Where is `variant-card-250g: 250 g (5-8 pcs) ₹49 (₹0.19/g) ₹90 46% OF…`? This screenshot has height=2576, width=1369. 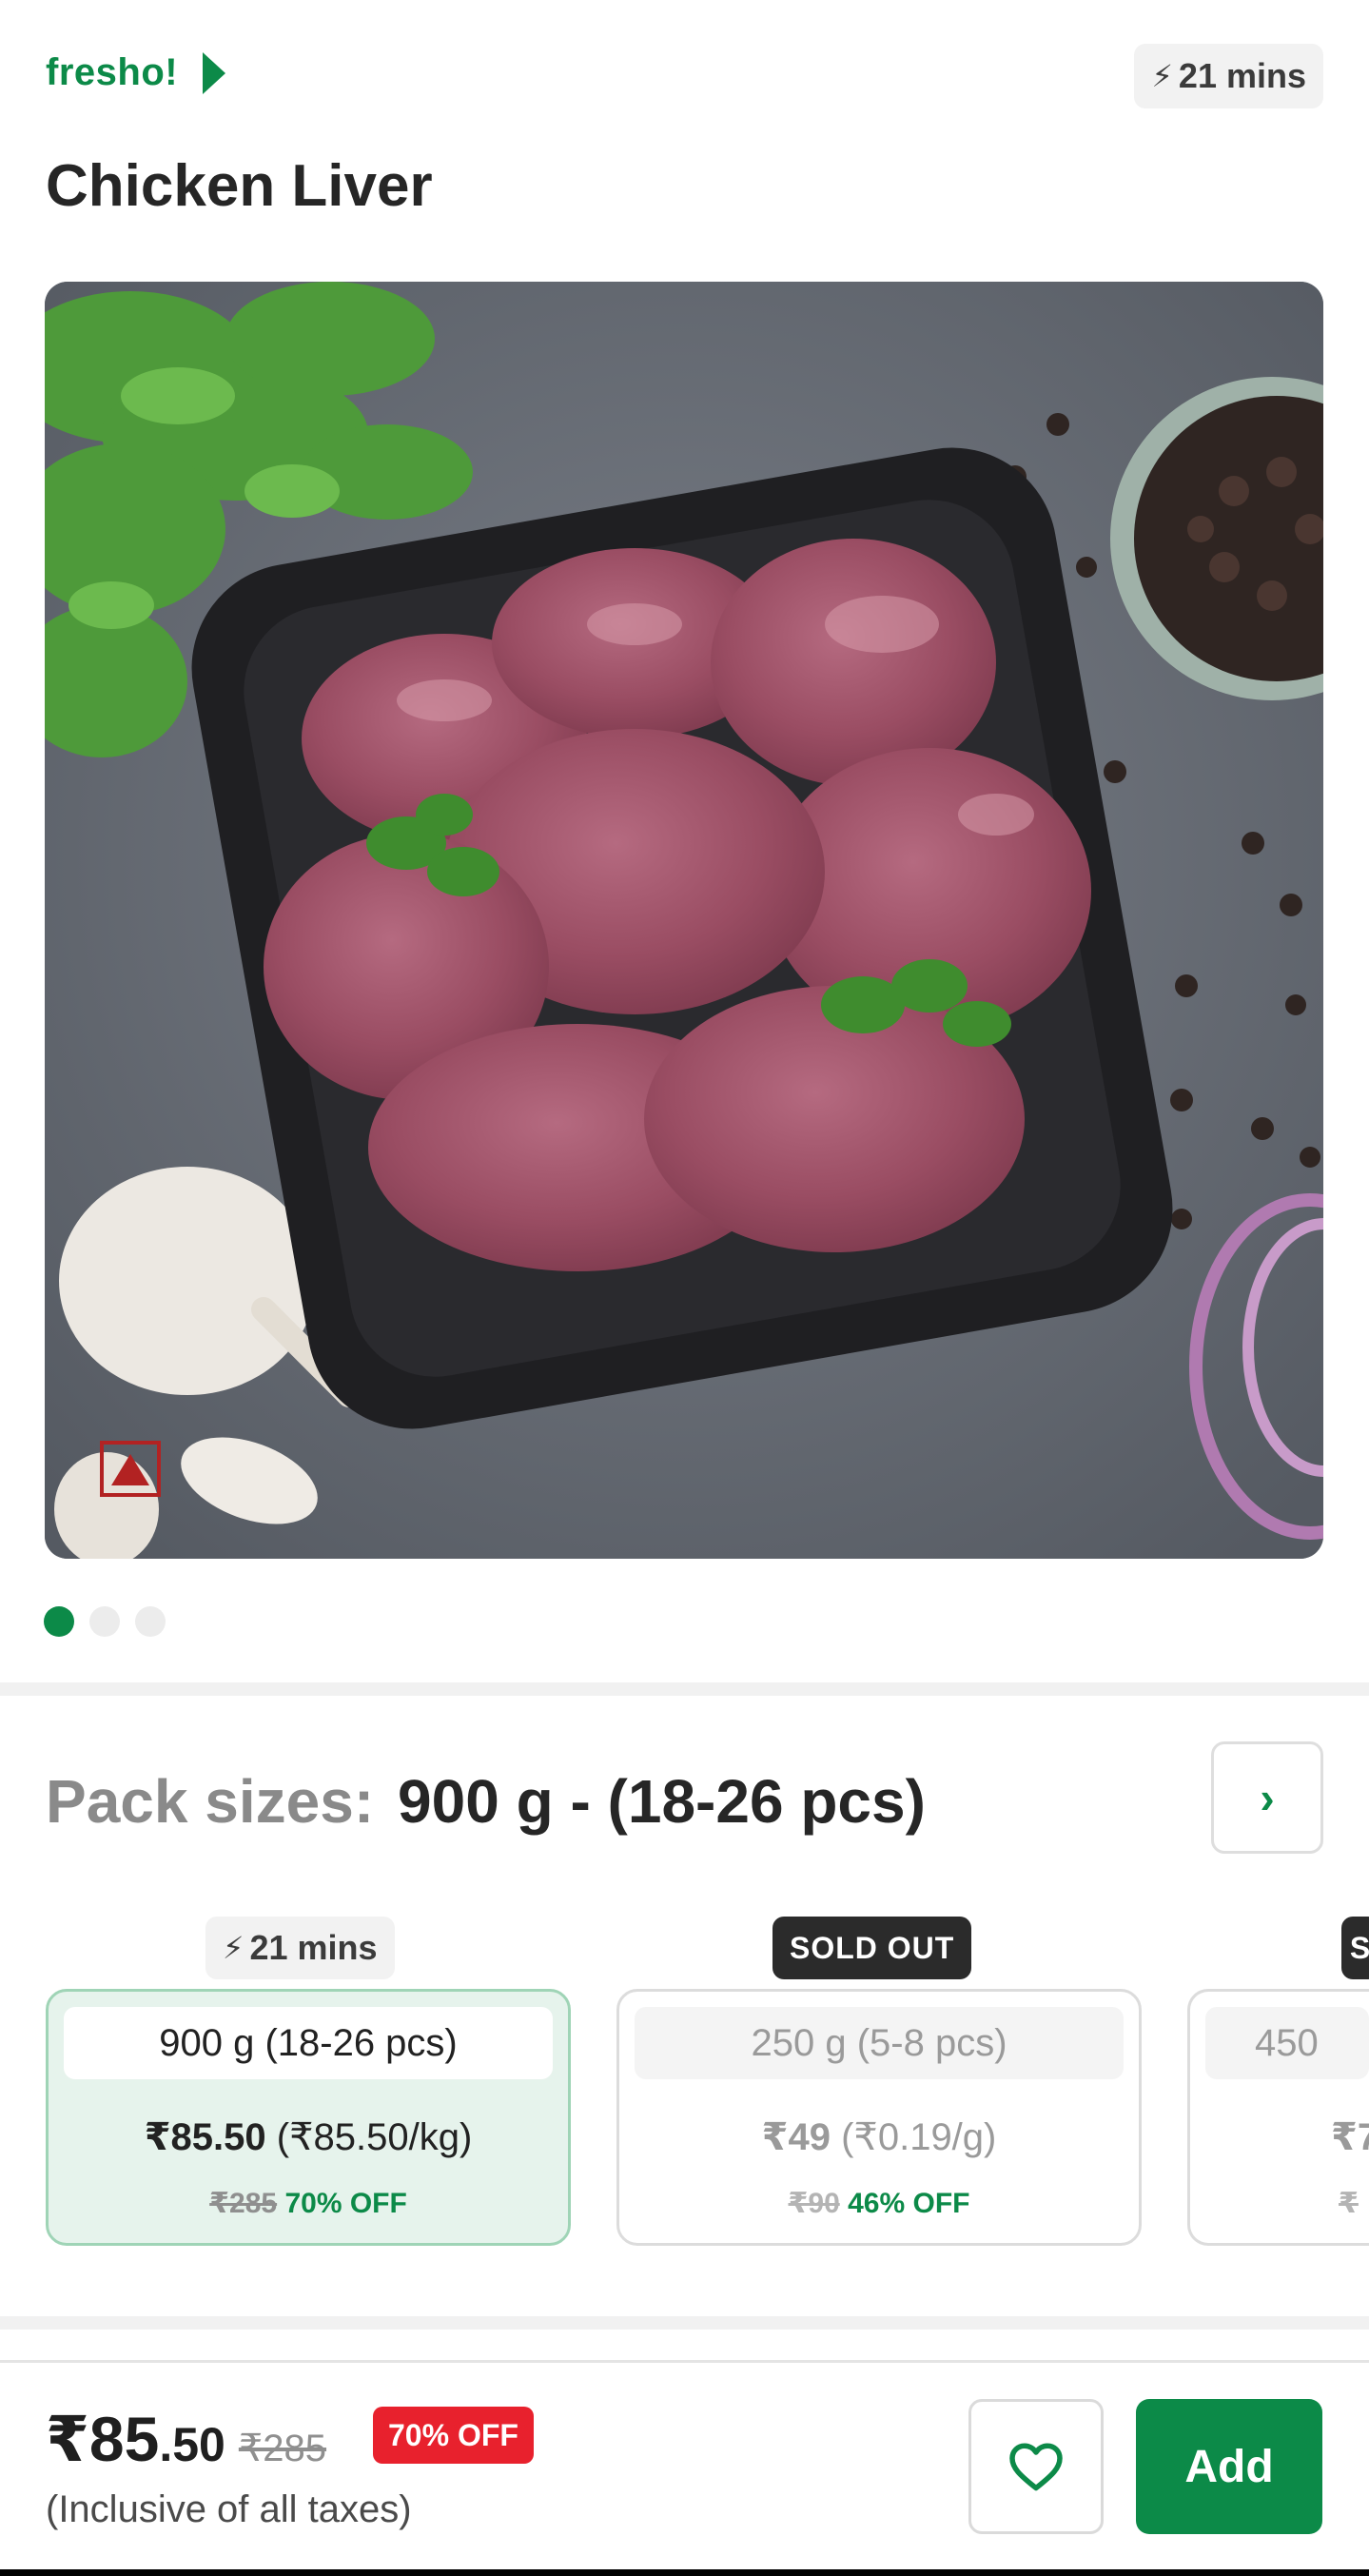 variant-card-250g: 250 g (5-8 pcs) ₹49 (₹0.19/g) ₹90 46% OF… is located at coordinates (879, 2117).